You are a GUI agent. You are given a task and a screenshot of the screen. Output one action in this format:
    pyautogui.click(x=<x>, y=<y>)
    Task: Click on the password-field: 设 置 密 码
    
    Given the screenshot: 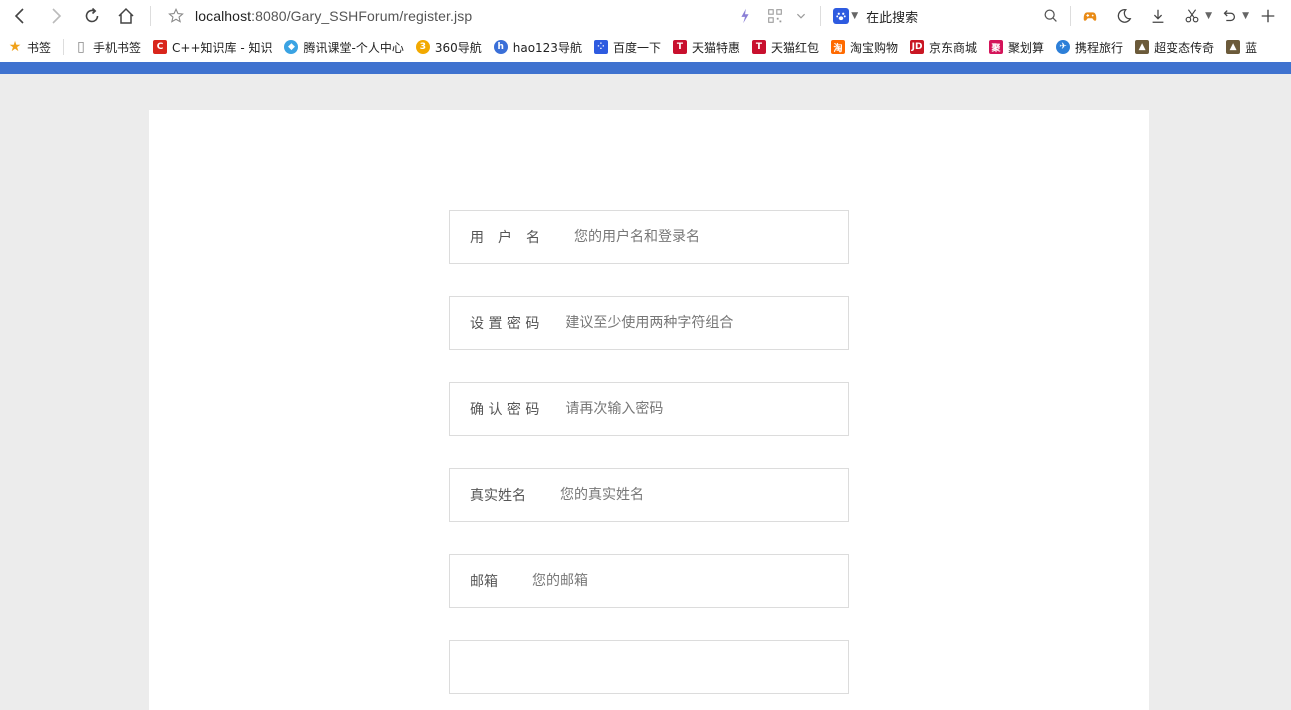 What is the action you would take?
    pyautogui.click(x=649, y=323)
    